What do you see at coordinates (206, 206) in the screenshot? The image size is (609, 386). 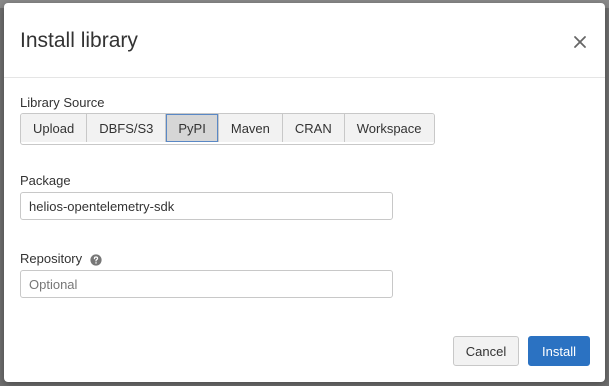 I see `package-input` at bounding box center [206, 206].